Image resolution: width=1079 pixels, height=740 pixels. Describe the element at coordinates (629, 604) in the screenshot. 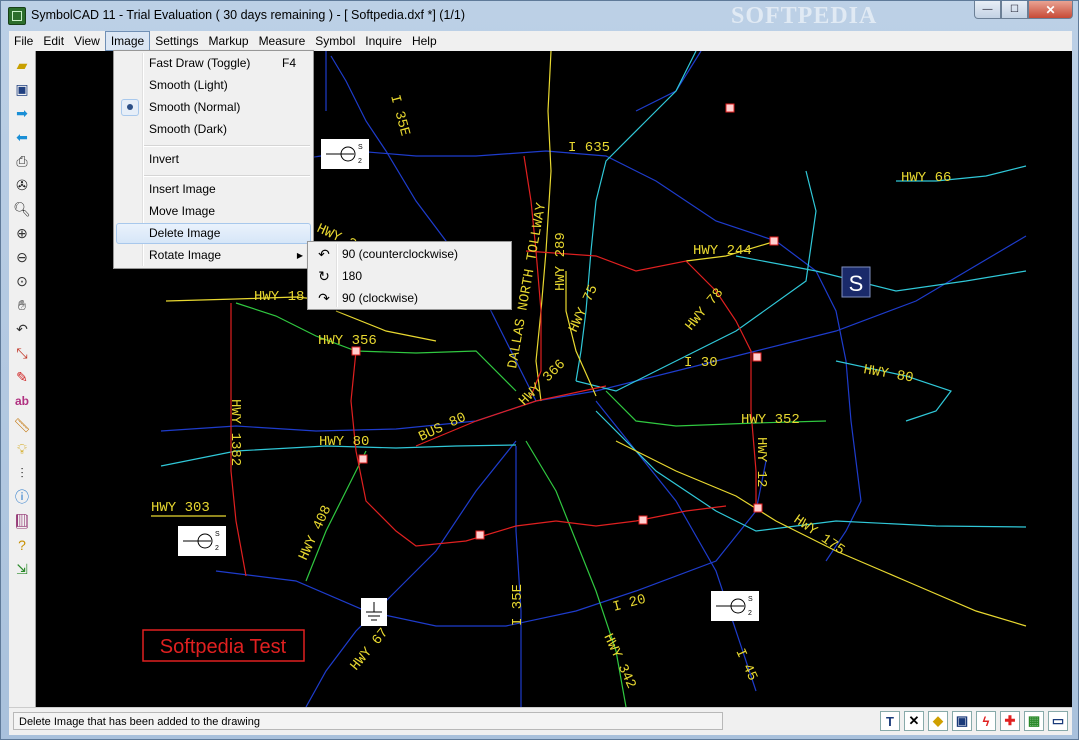

I see `label-i20: I 20` at that location.